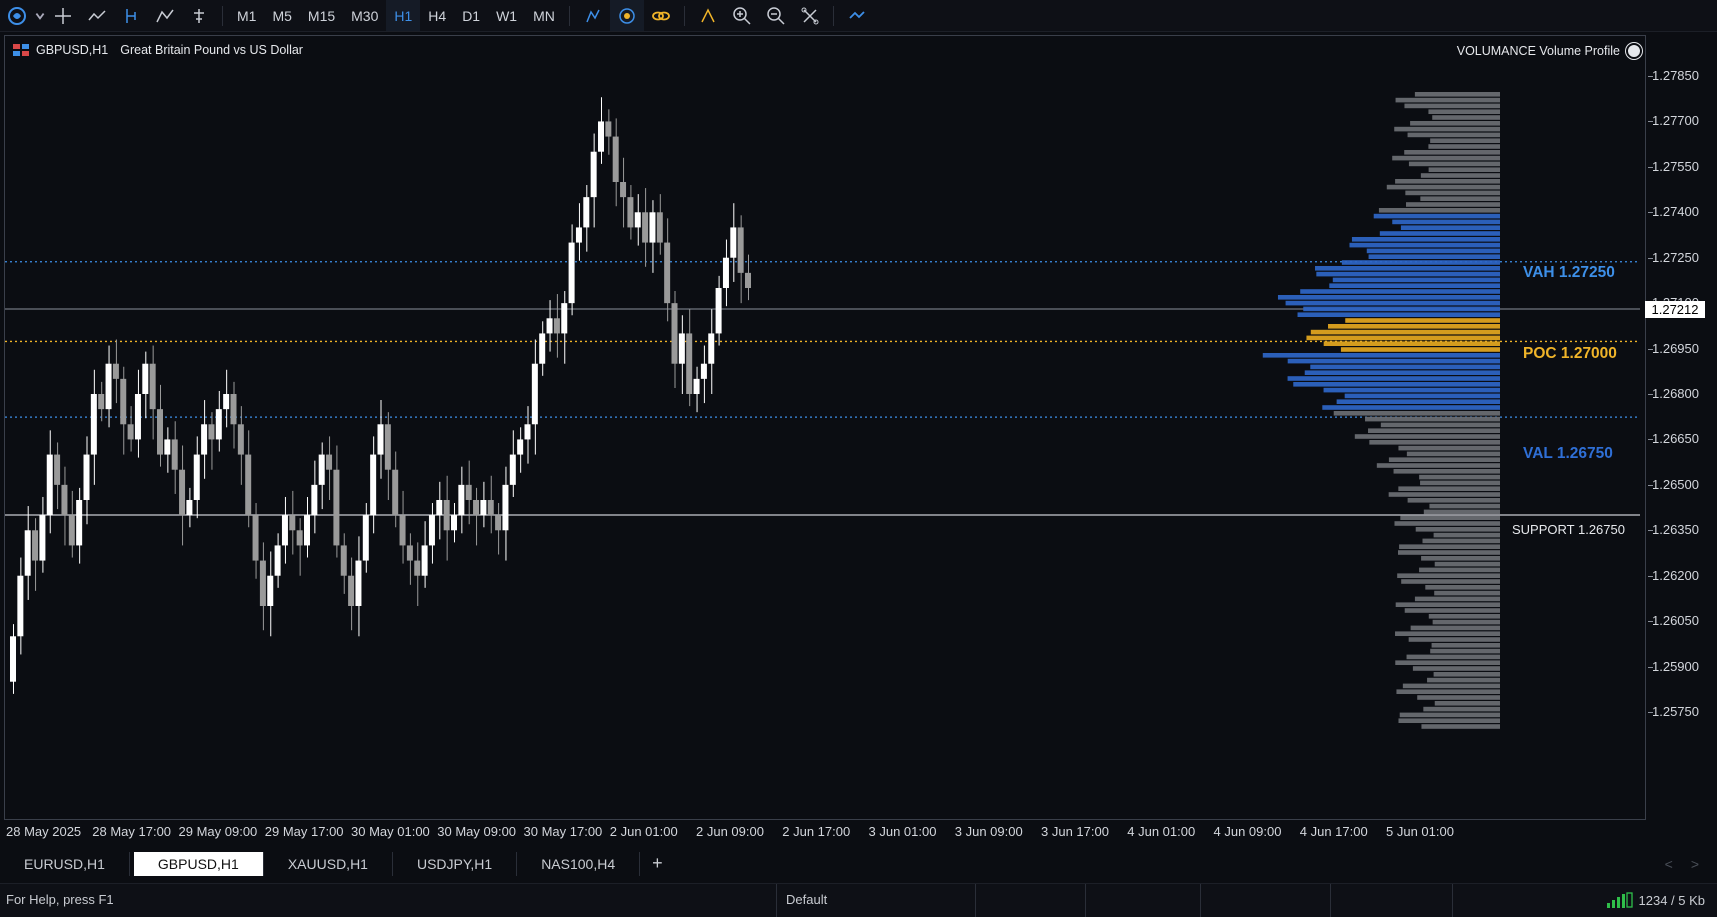 Image resolution: width=1717 pixels, height=917 pixels. Describe the element at coordinates (1673, 439) in the screenshot. I see `price-tick-label: 1.26650` at that location.